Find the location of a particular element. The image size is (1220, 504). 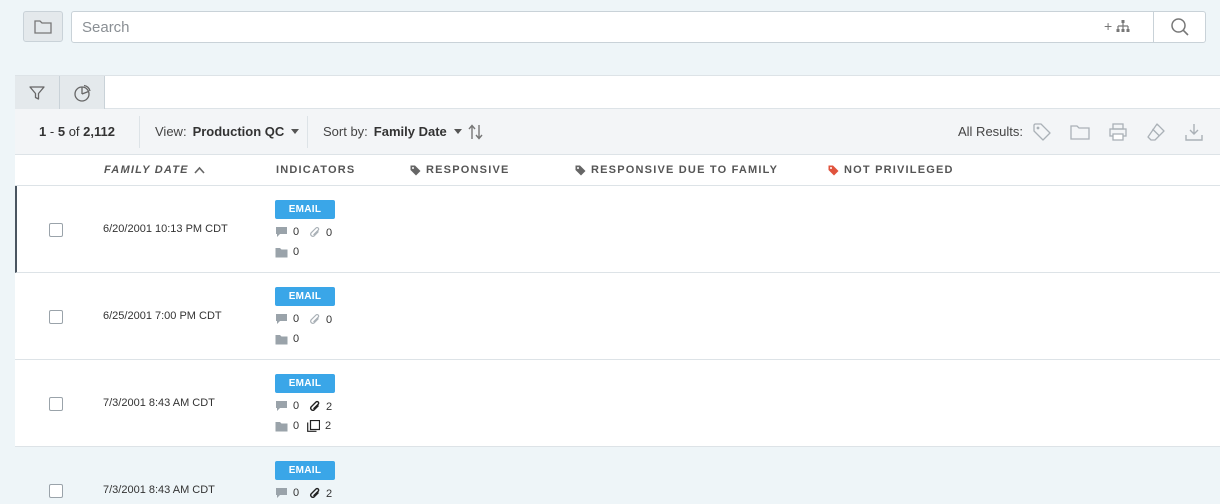

eraser-icon is located at coordinates (1156, 132).